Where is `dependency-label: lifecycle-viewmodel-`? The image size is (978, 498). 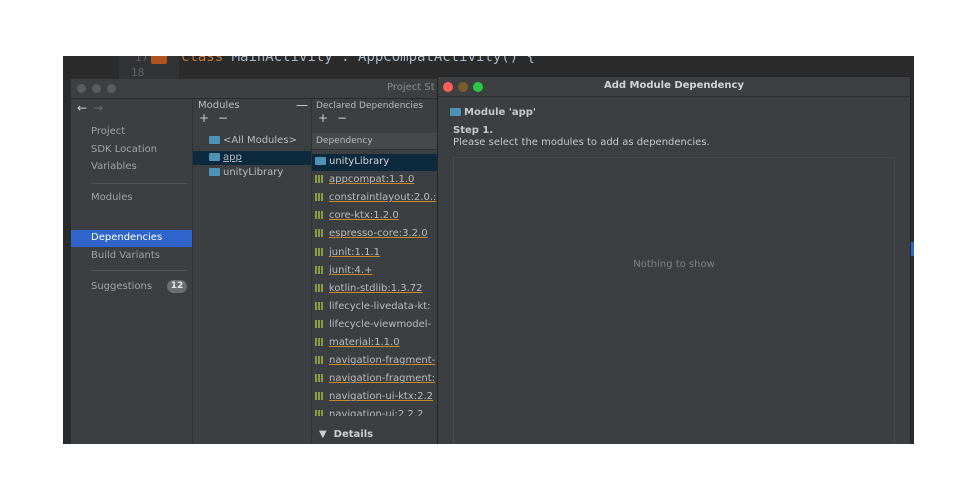 dependency-label: lifecycle-viewmodel- is located at coordinates (380, 324).